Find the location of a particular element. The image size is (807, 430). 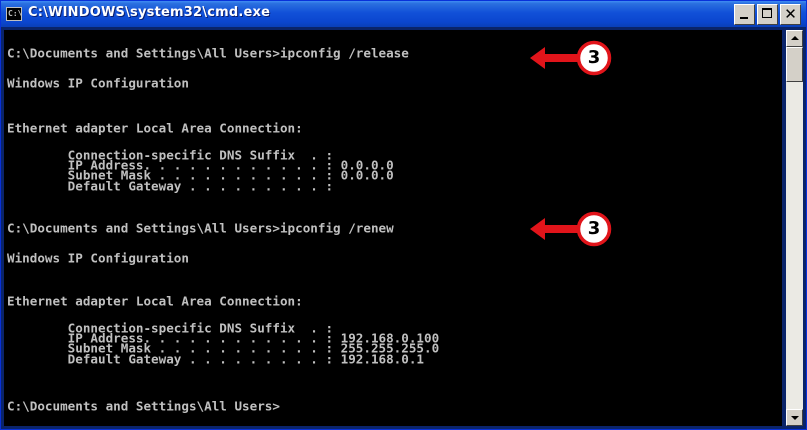

scroll-thumb is located at coordinates (794, 64).